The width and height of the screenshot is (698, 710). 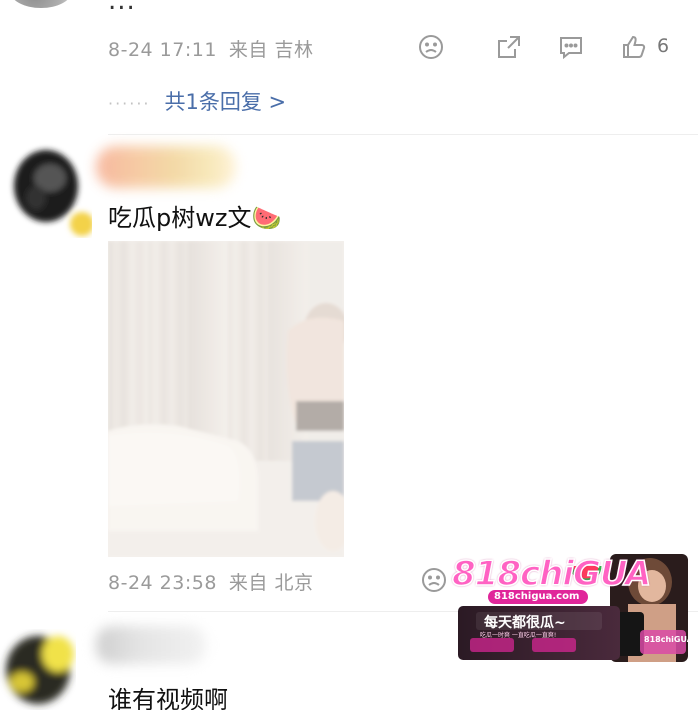 What do you see at coordinates (571, 47) in the screenshot?
I see `comment-icon` at bounding box center [571, 47].